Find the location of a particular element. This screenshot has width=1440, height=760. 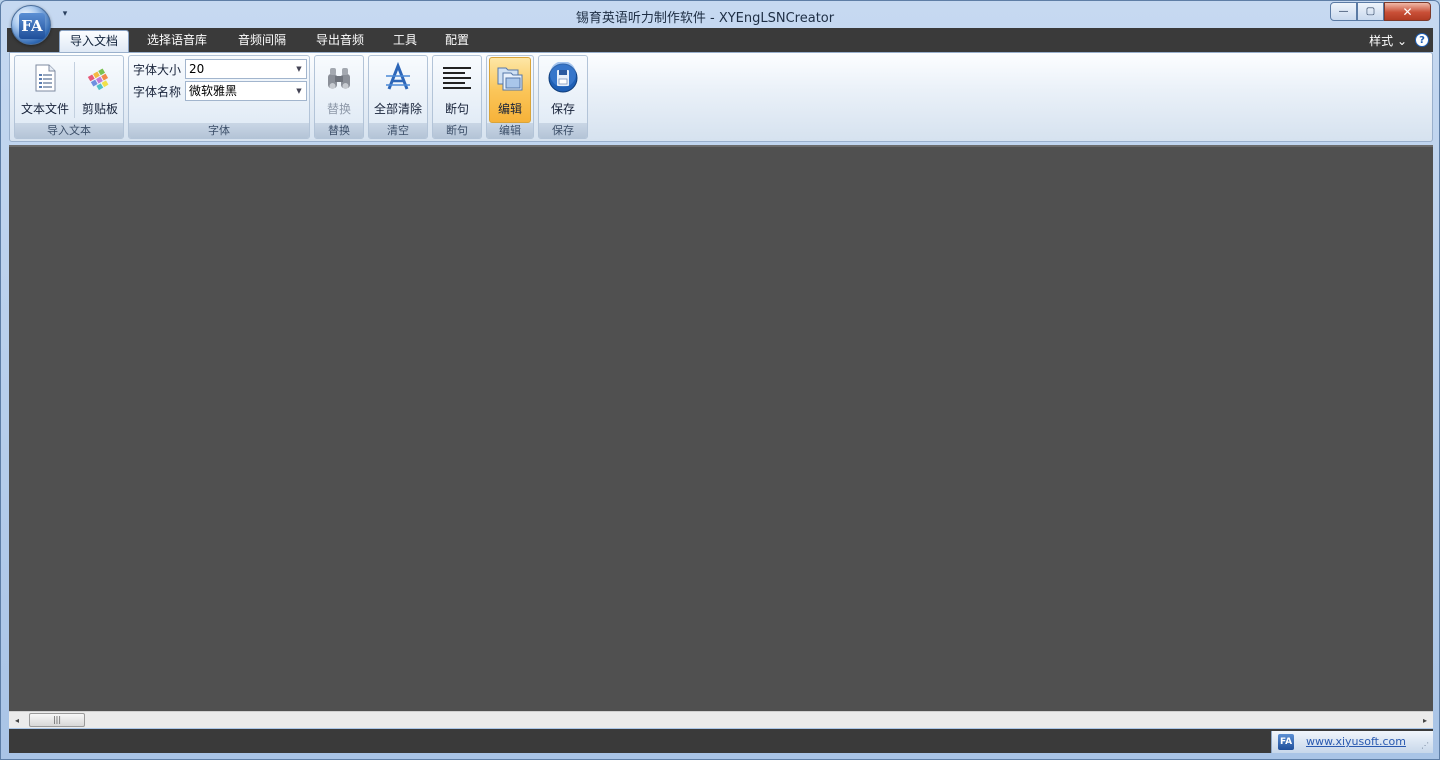

application-menu-button: FA is located at coordinates (31, 25).